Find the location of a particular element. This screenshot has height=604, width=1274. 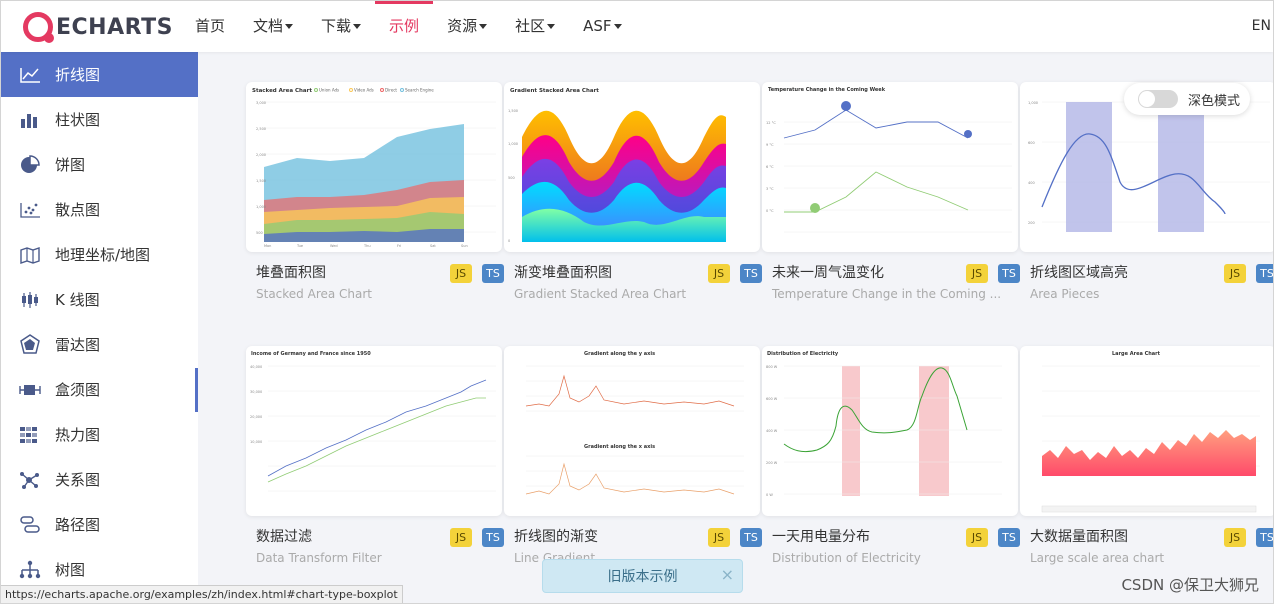

language-switch: EN is located at coordinates (1261, 26).